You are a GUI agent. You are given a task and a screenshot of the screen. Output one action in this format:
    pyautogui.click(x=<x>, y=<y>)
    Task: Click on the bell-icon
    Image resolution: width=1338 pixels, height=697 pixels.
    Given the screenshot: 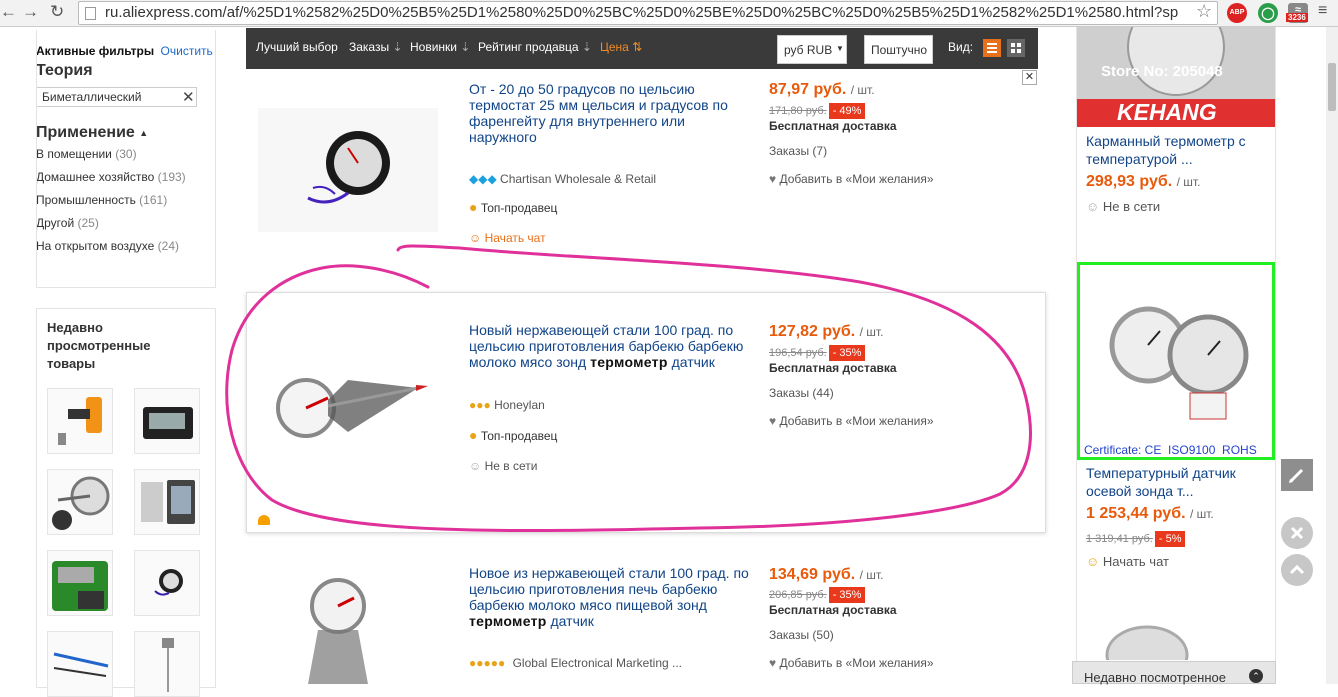 What is the action you would take?
    pyautogui.click(x=264, y=520)
    